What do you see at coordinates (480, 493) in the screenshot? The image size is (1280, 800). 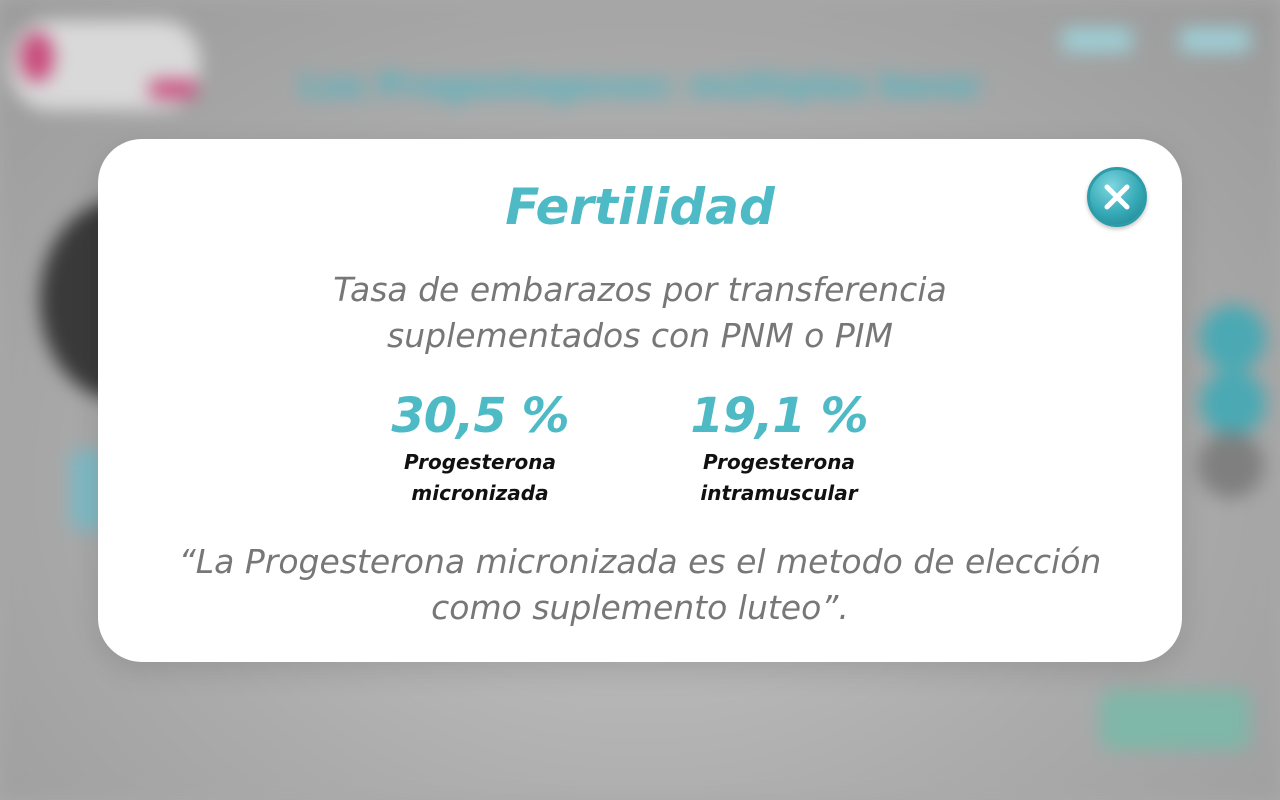 I see `stat-label-line: micronizada` at bounding box center [480, 493].